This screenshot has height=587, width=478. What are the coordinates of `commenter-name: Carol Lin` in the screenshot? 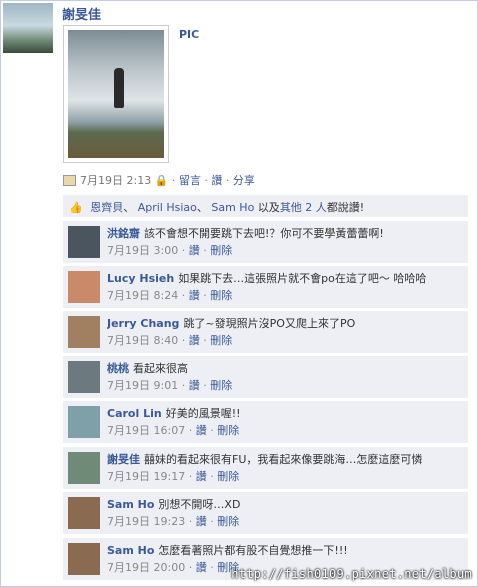 It's located at (134, 413).